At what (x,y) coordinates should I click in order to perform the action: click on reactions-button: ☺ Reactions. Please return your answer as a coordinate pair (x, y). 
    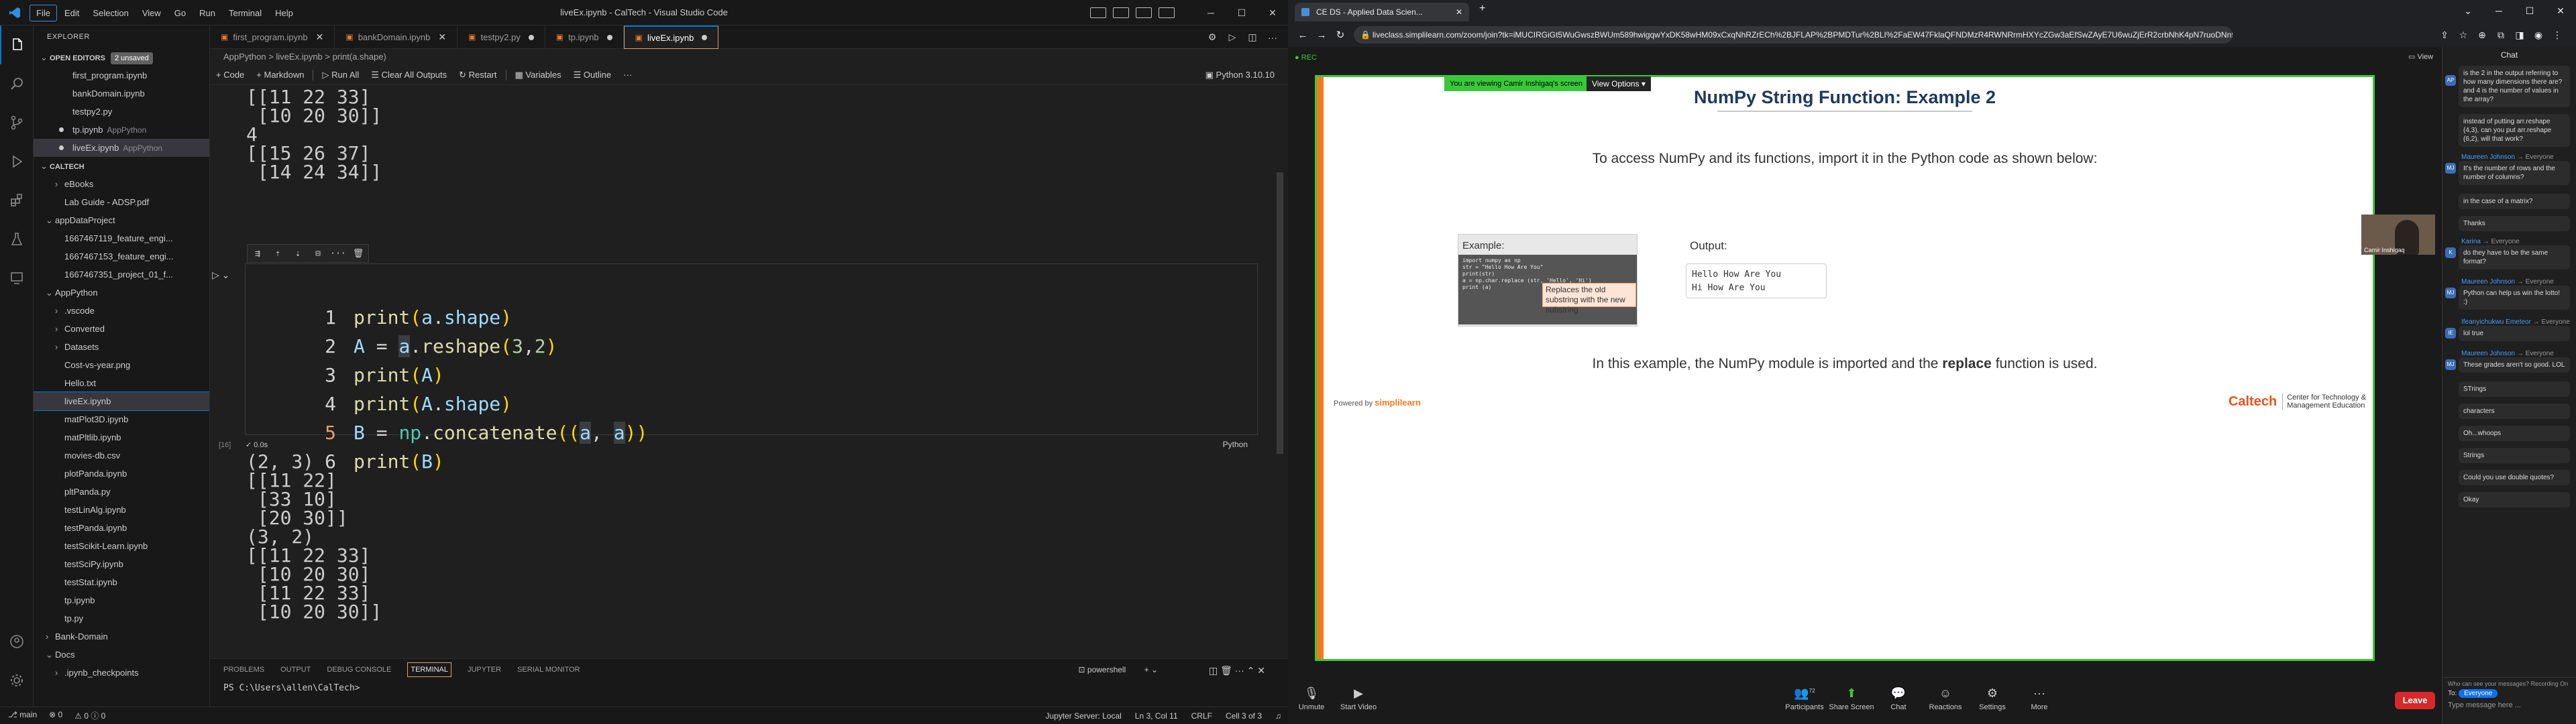
    Looking at the image, I should click on (1945, 698).